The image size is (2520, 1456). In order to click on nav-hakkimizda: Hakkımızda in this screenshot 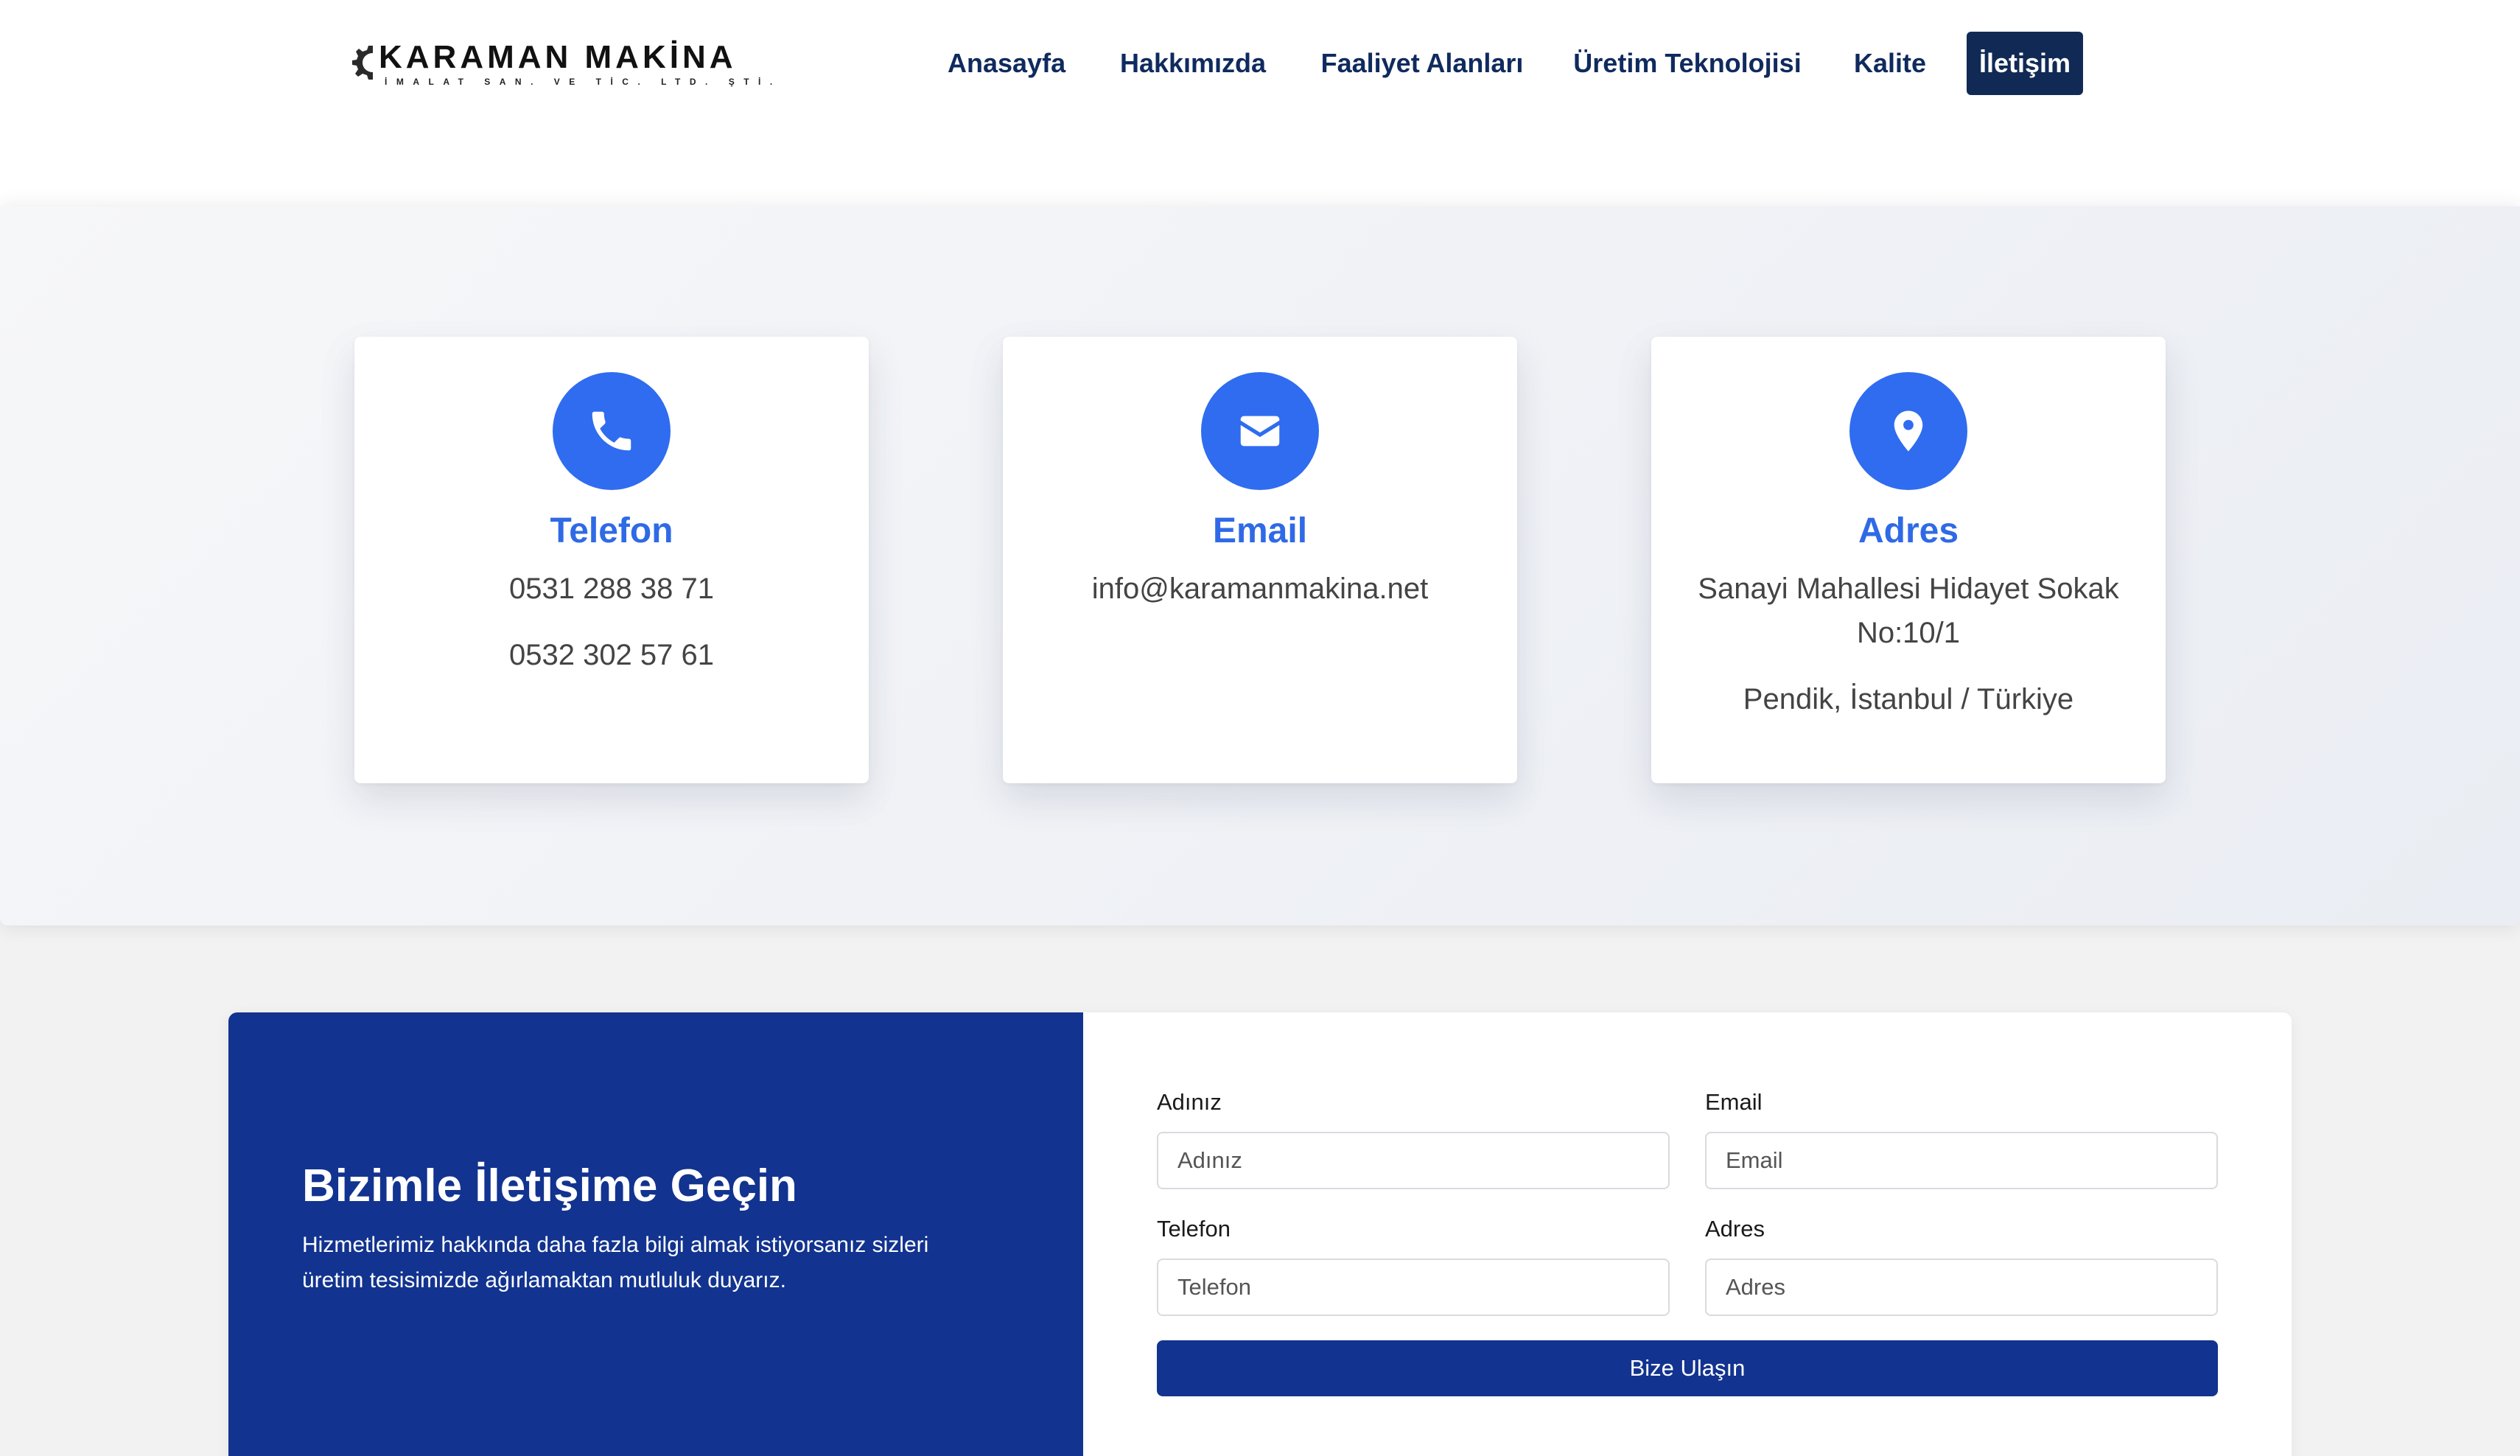, I will do `click(1193, 63)`.